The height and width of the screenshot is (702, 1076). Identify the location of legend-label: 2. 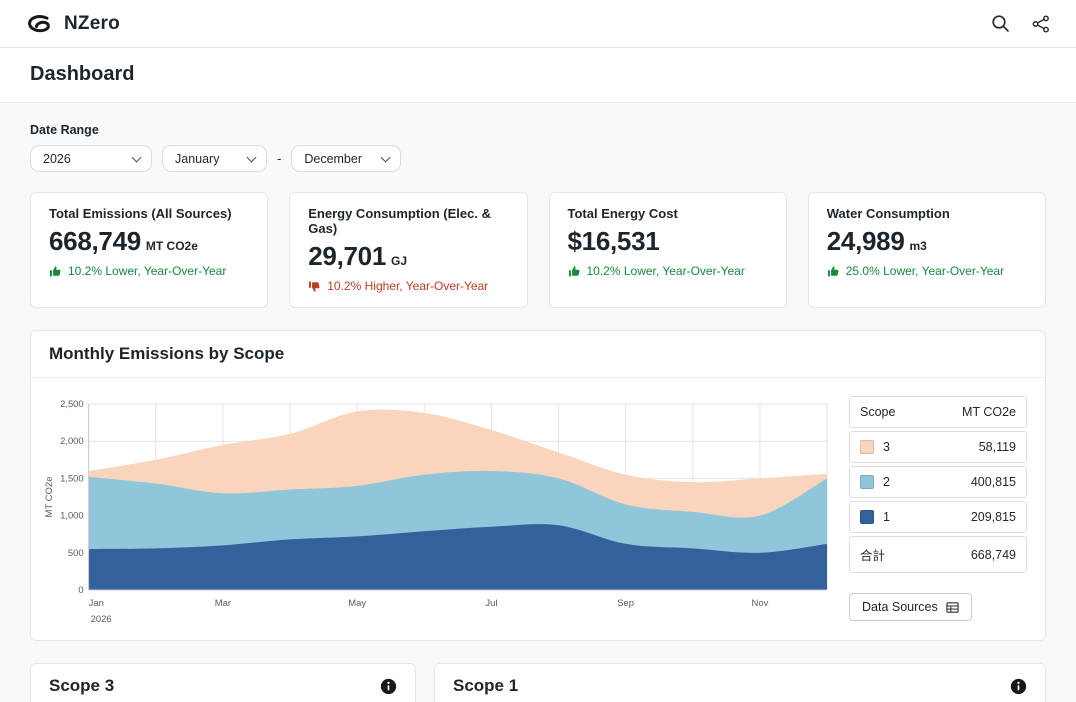
(886, 482).